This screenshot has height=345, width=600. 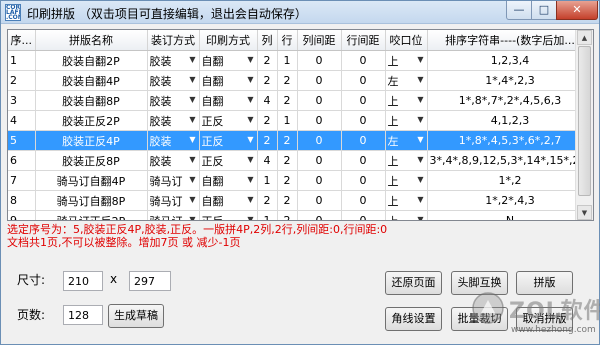 I want to click on cell-name: 胶装自翻4P, so click(x=91, y=80).